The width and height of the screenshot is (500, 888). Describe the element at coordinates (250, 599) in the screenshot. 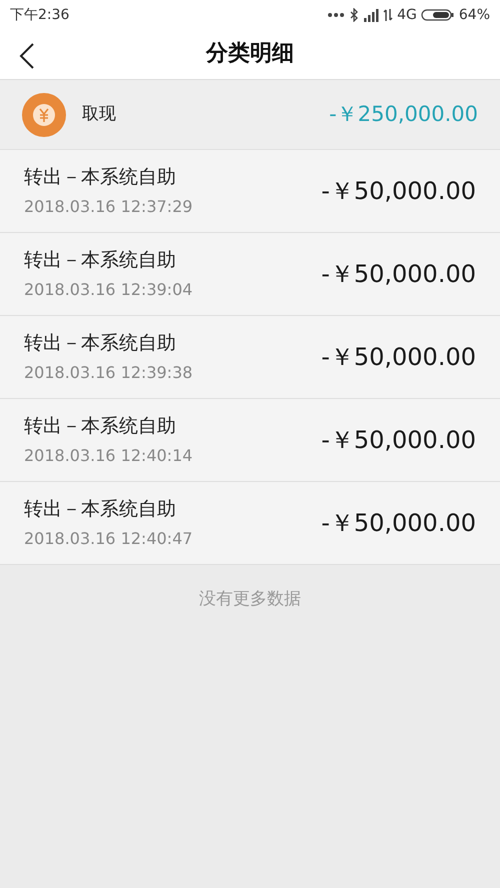

I see `no-more-data-text: 没有更多数据` at that location.